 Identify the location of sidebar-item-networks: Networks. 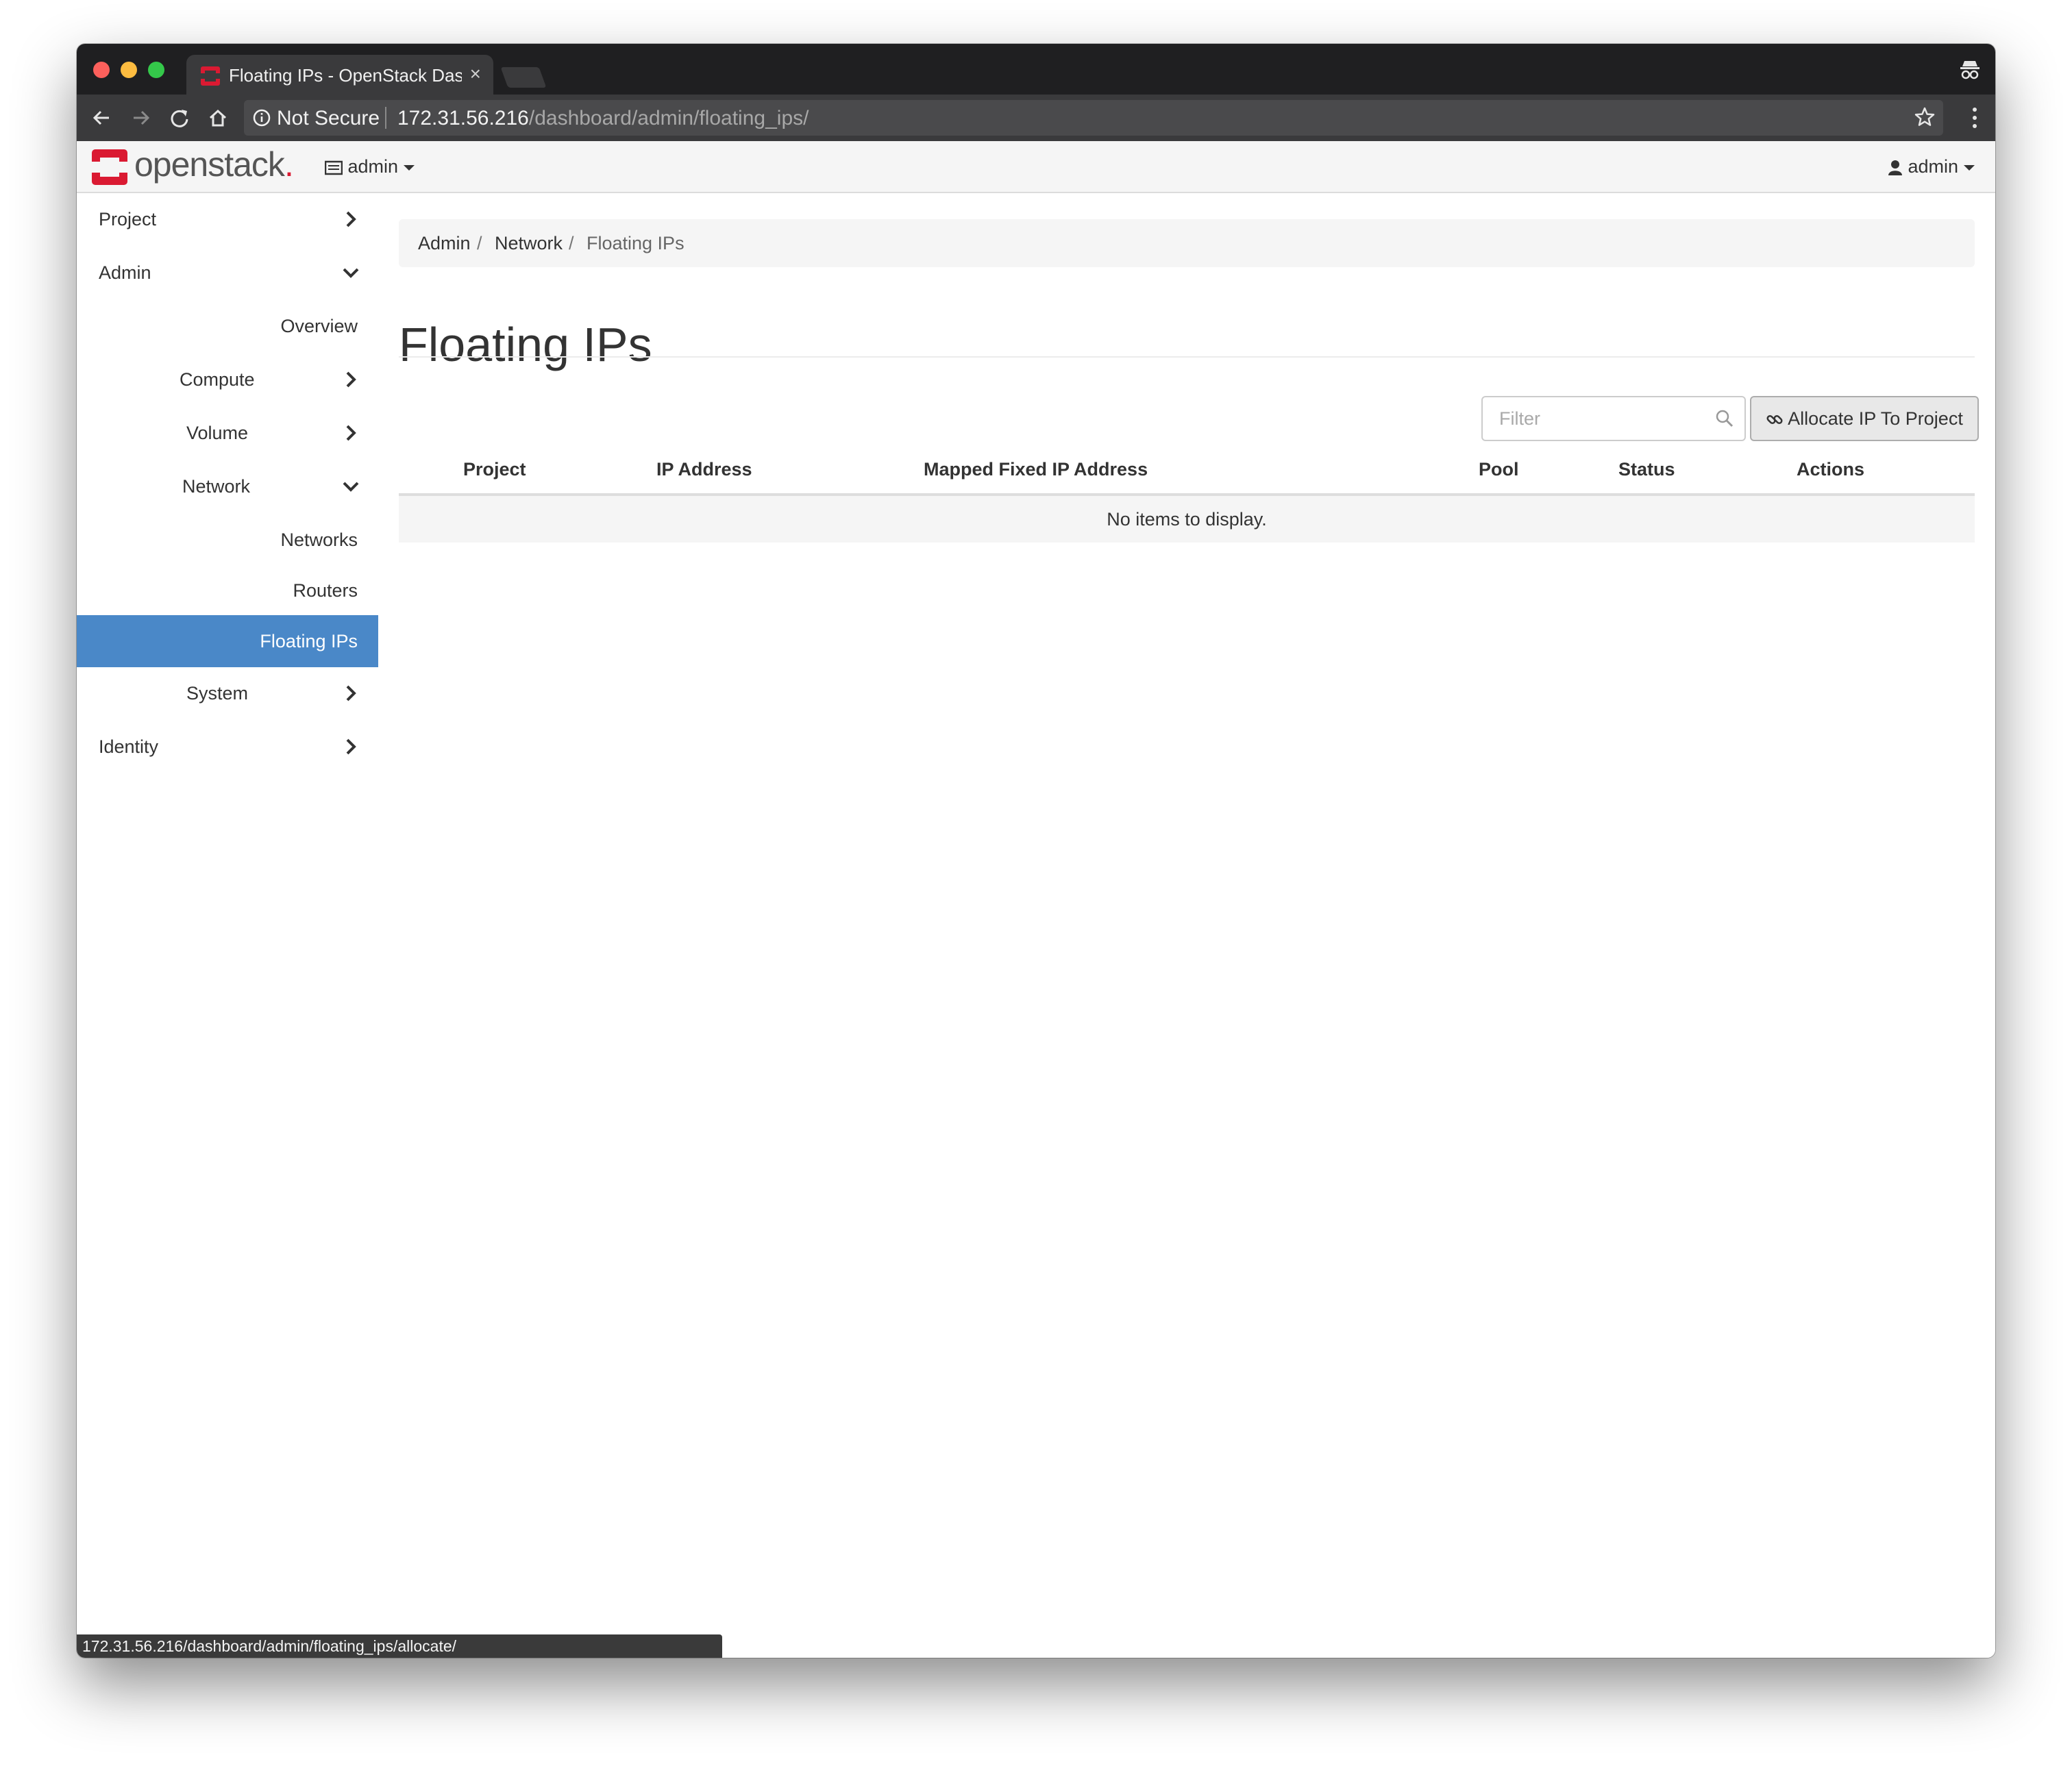
(228, 540).